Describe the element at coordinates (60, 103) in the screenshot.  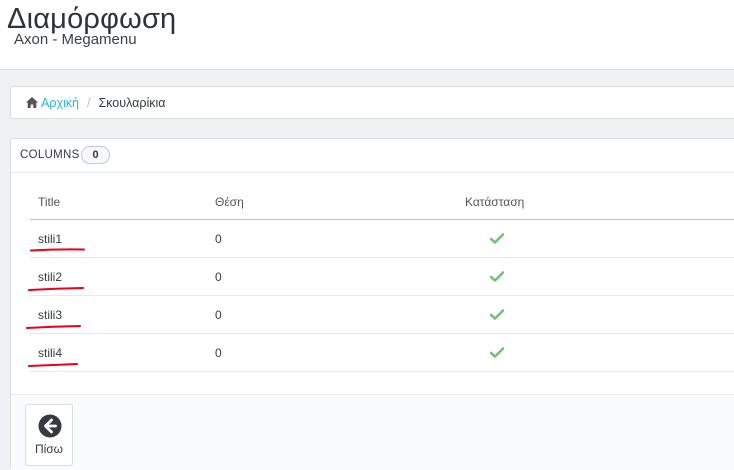
I see `breadcrumb-home-link: Αρχική` at that location.